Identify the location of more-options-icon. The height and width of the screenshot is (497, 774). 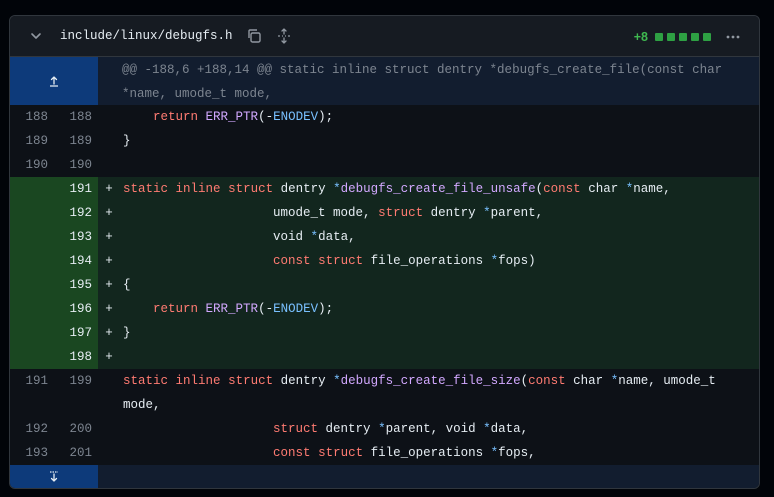
(733, 37).